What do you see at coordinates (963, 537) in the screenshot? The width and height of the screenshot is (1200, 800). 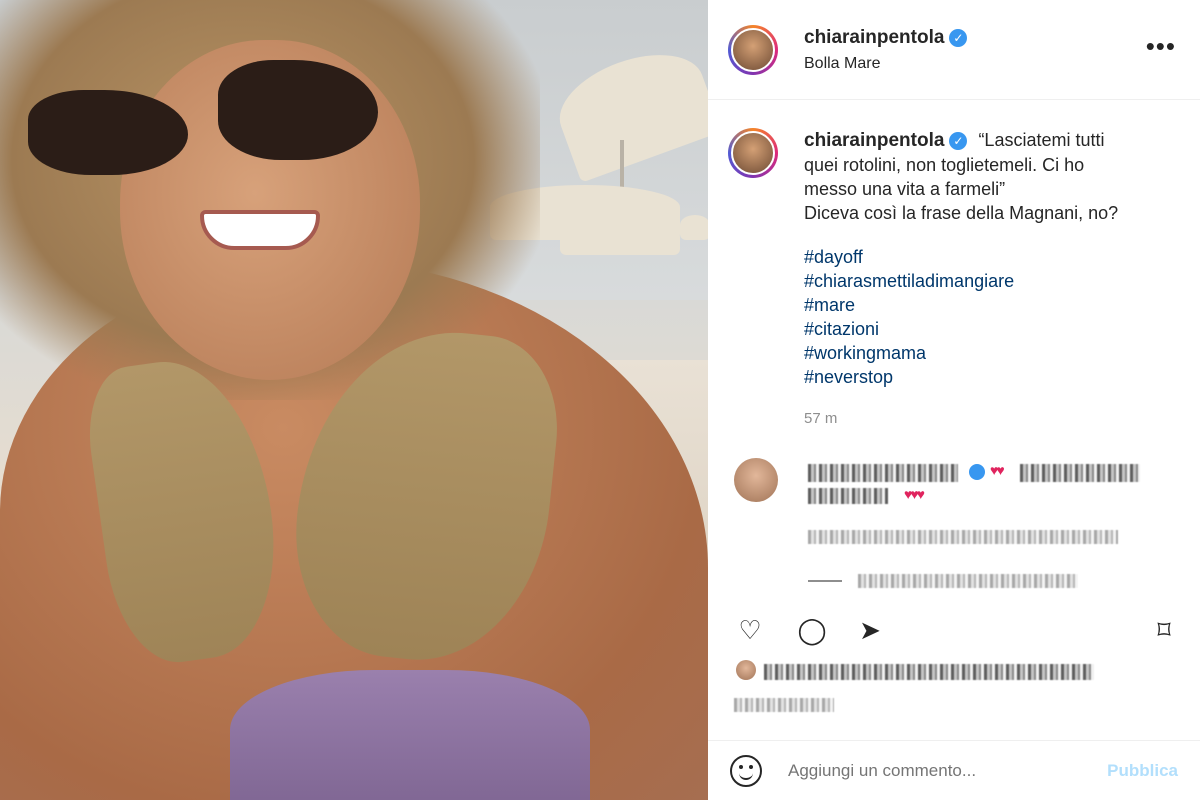 I see `censored-comment-meta` at bounding box center [963, 537].